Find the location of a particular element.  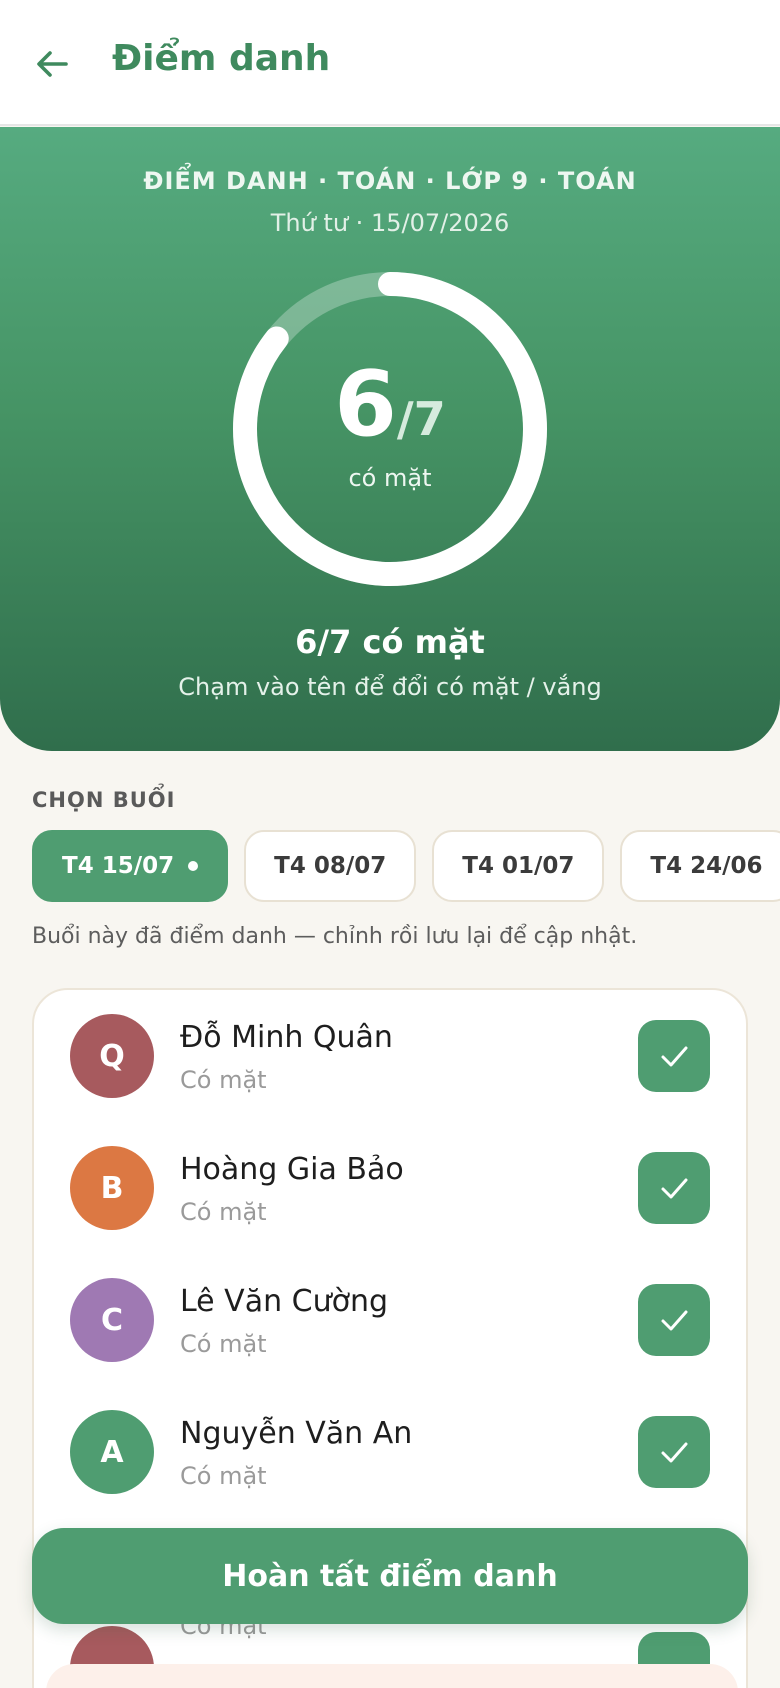

ring-center: 6 /7 có mặt is located at coordinates (390, 429).